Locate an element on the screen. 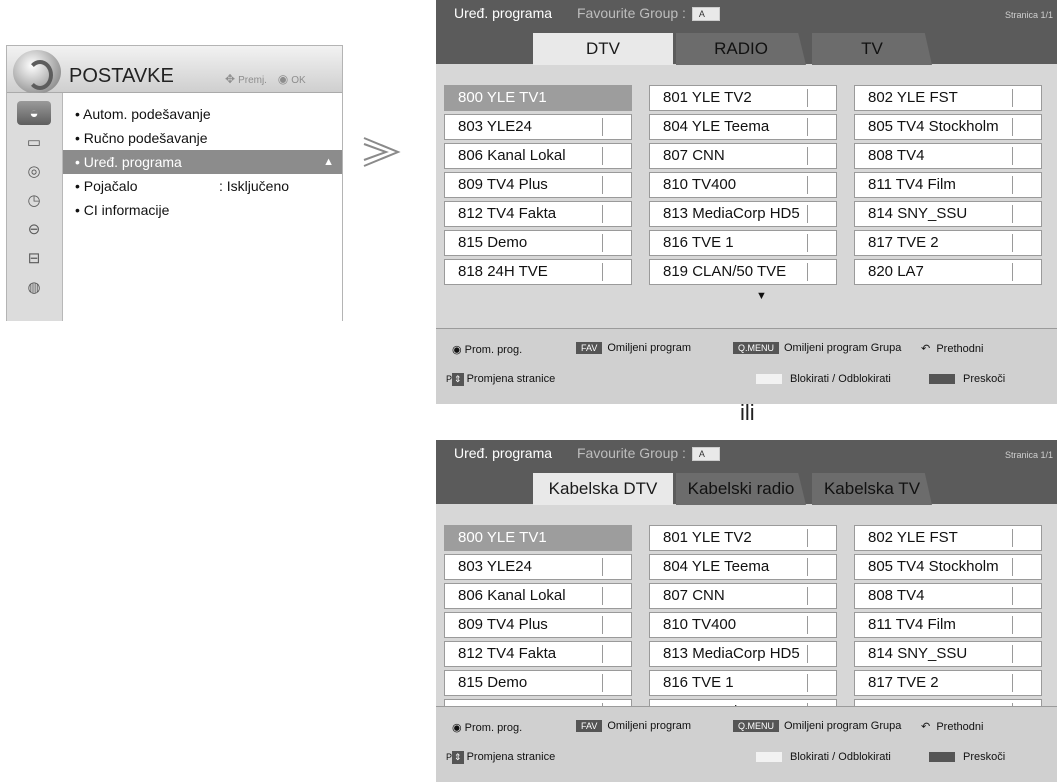 The image size is (1057, 782). tab-1: Kabelski radio is located at coordinates (741, 489).